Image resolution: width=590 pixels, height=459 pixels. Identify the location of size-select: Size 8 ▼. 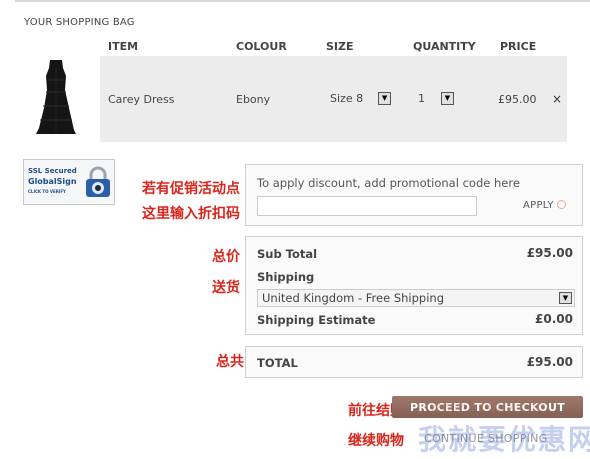
(361, 98).